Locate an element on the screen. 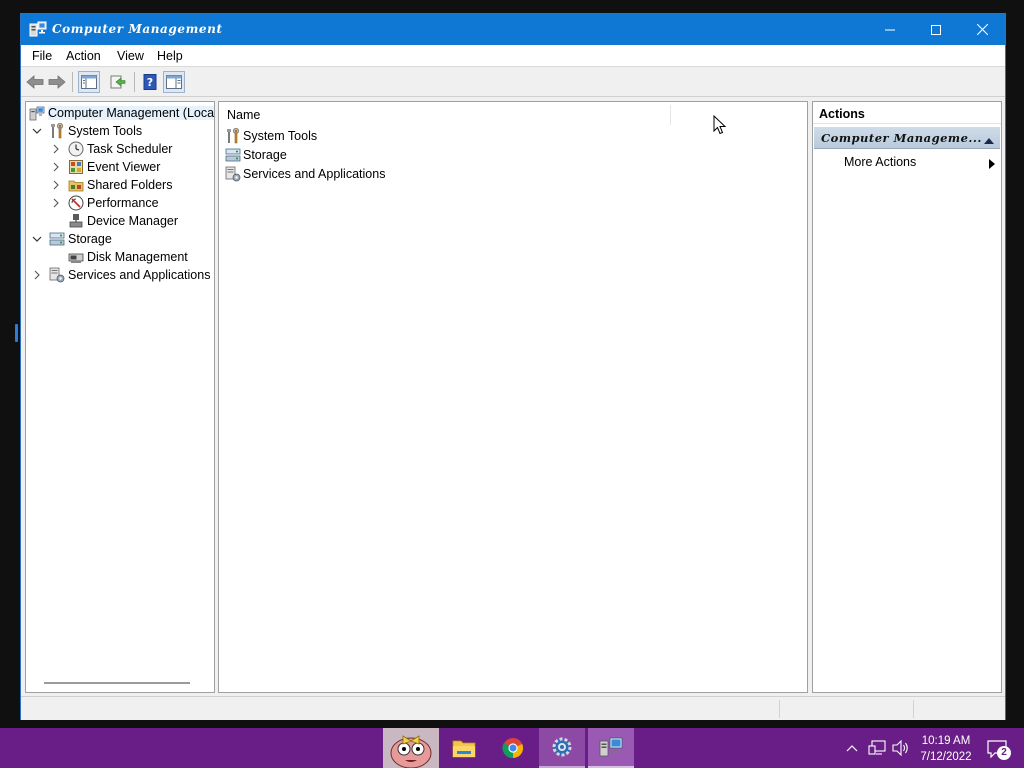 The height and width of the screenshot is (768, 1024). window-title: Computer Management is located at coordinates (137, 29).